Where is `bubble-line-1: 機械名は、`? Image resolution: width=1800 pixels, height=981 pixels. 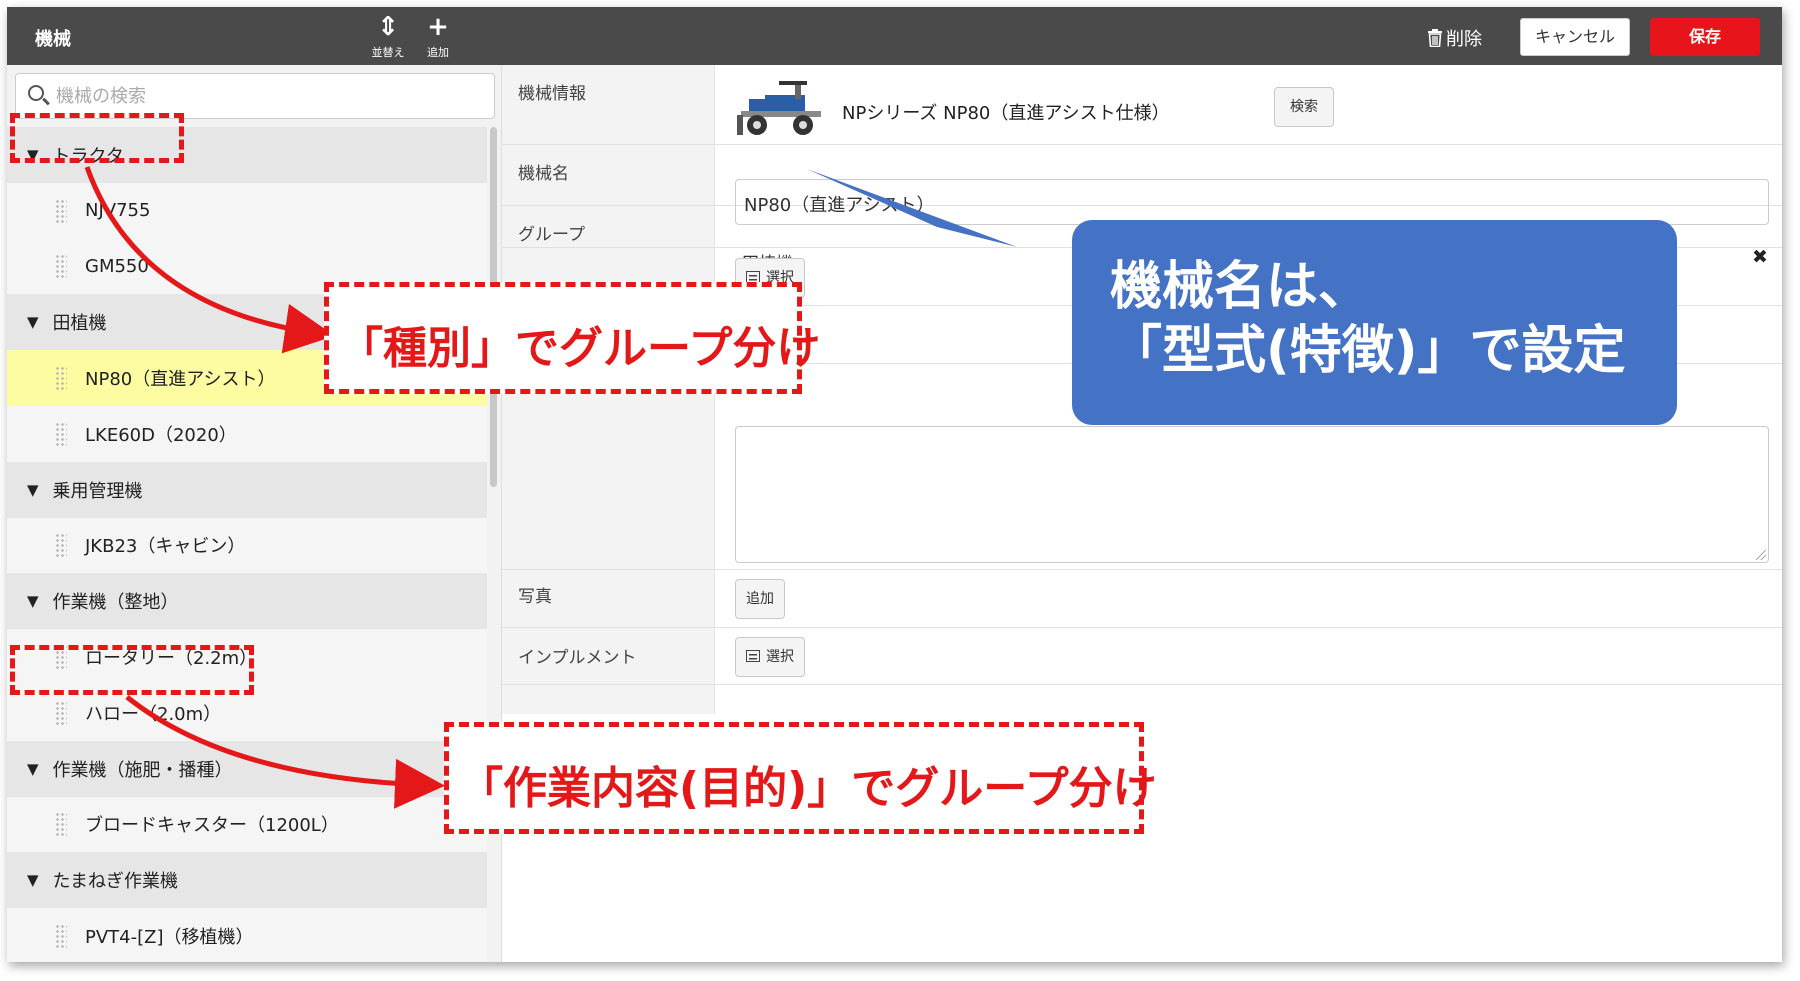 bubble-line-1: 機械名は、 is located at coordinates (1240, 287).